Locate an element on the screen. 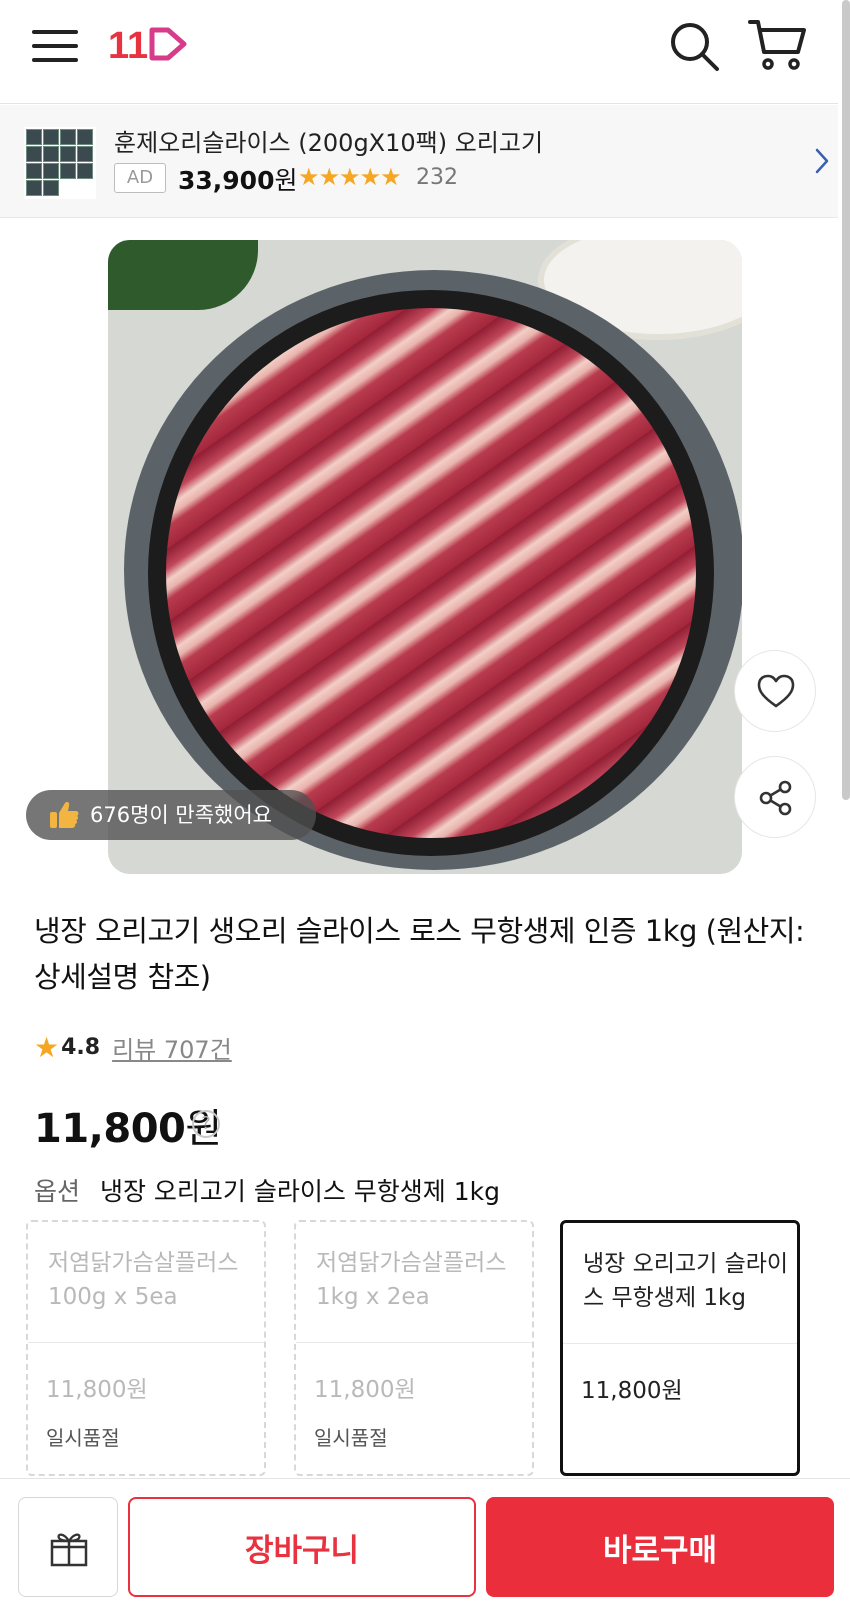 Image resolution: width=850 pixels, height=1614 pixels. ad-rating-stars: ★★★★★ is located at coordinates (350, 177).